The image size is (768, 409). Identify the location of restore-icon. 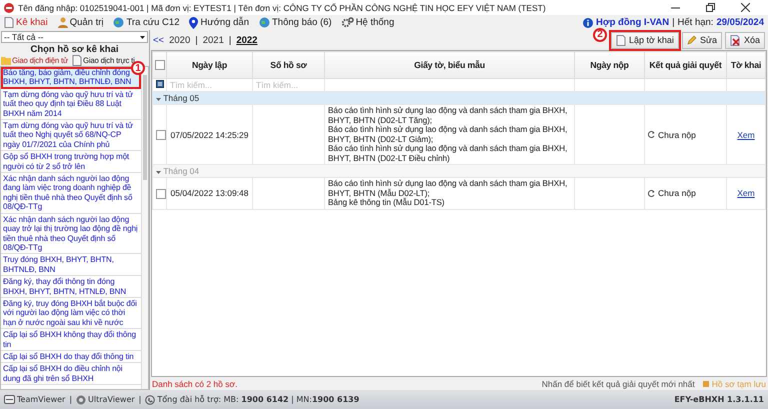
(710, 7).